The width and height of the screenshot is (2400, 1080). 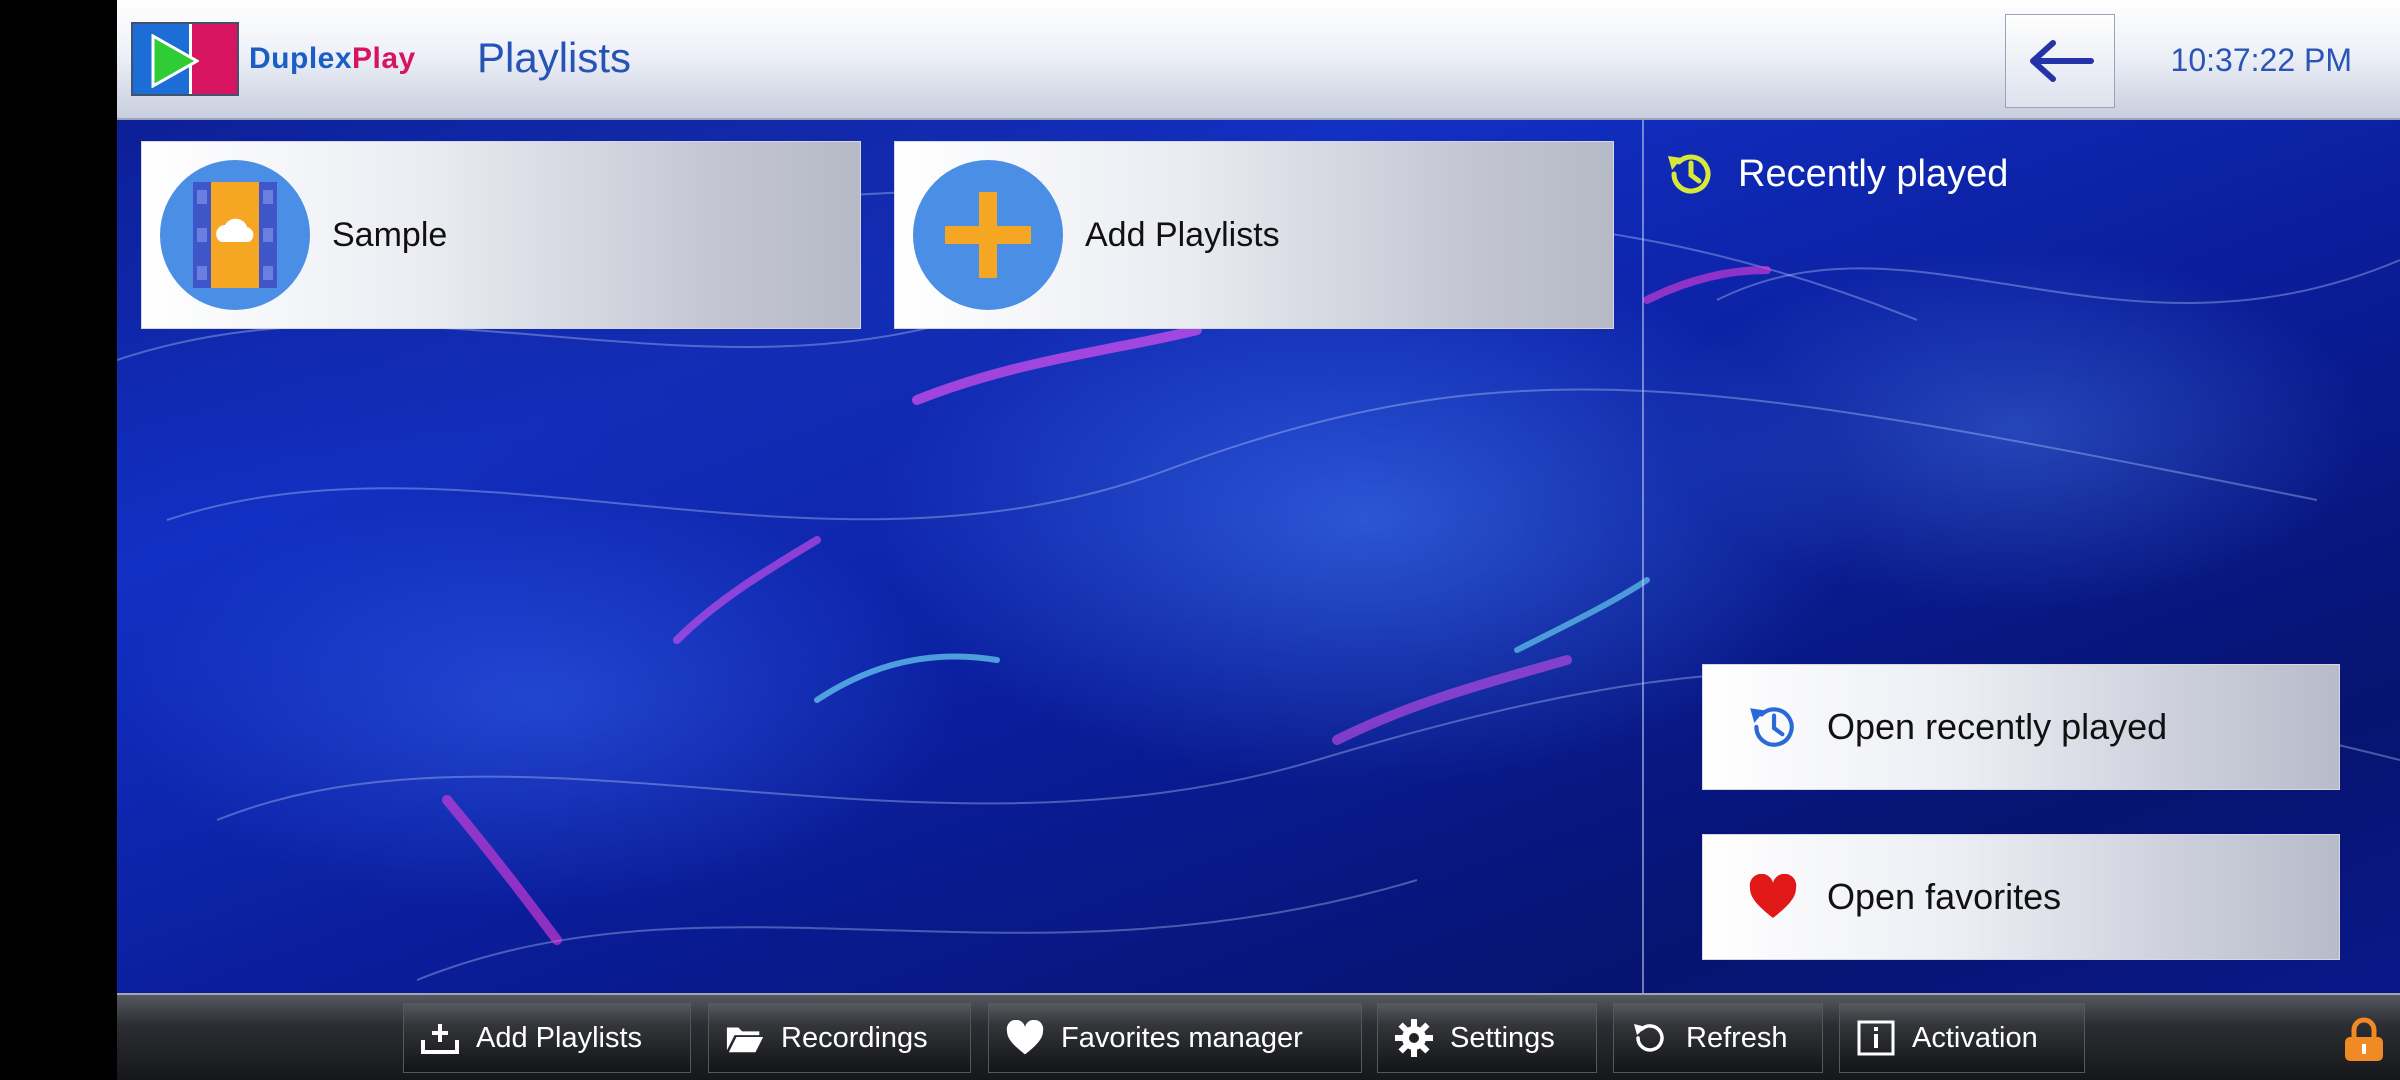 I want to click on toolbar-add-playlists-button: Add Playlists, so click(x=547, y=1038).